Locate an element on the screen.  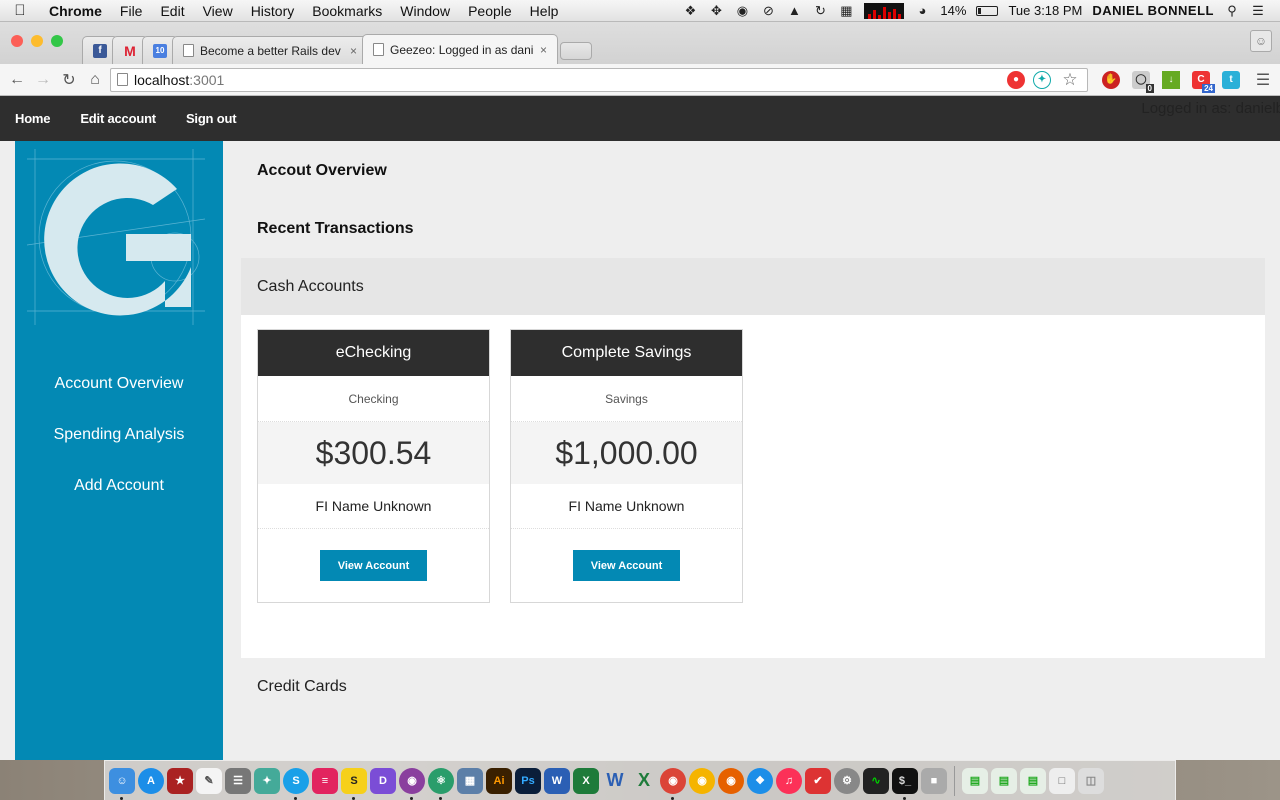
activity-monitor-icon: ∿ is located at coordinates (876, 780).